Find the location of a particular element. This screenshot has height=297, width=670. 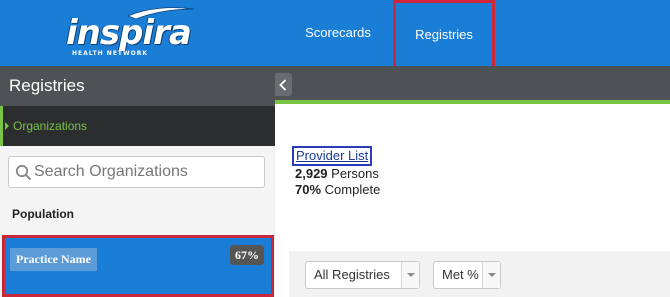

nav-tab-registries: Registries is located at coordinates (444, 34).